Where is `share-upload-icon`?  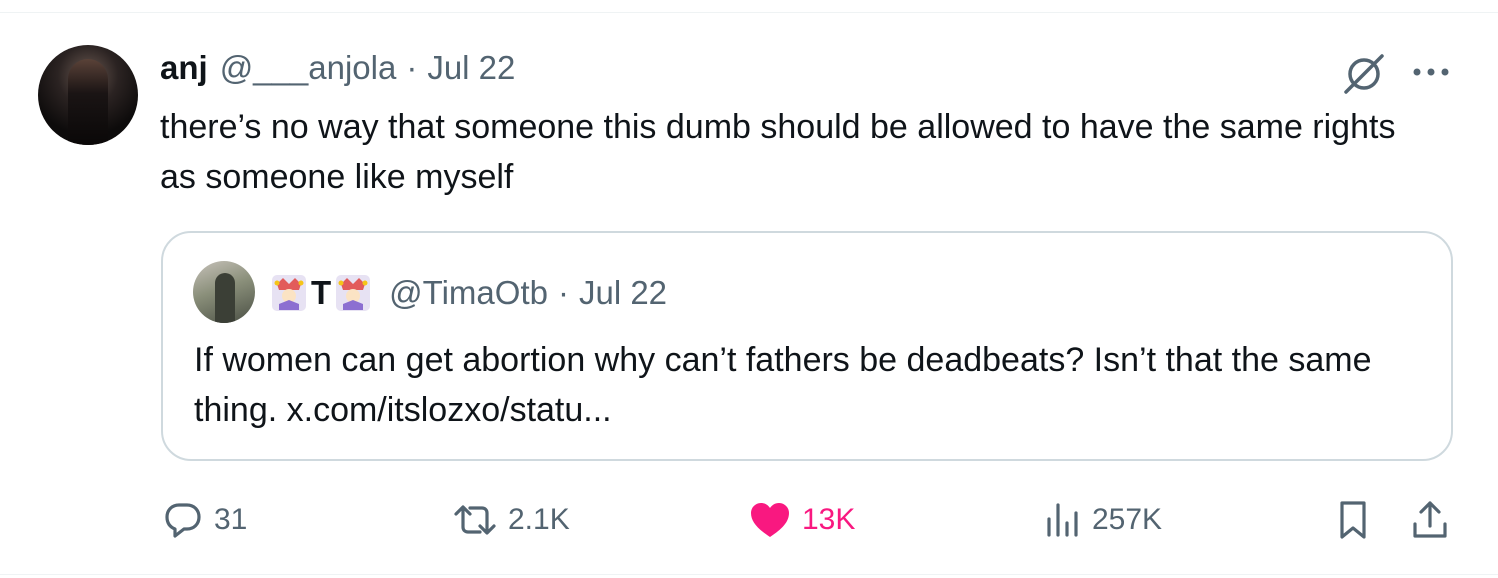 share-upload-icon is located at coordinates (1430, 520).